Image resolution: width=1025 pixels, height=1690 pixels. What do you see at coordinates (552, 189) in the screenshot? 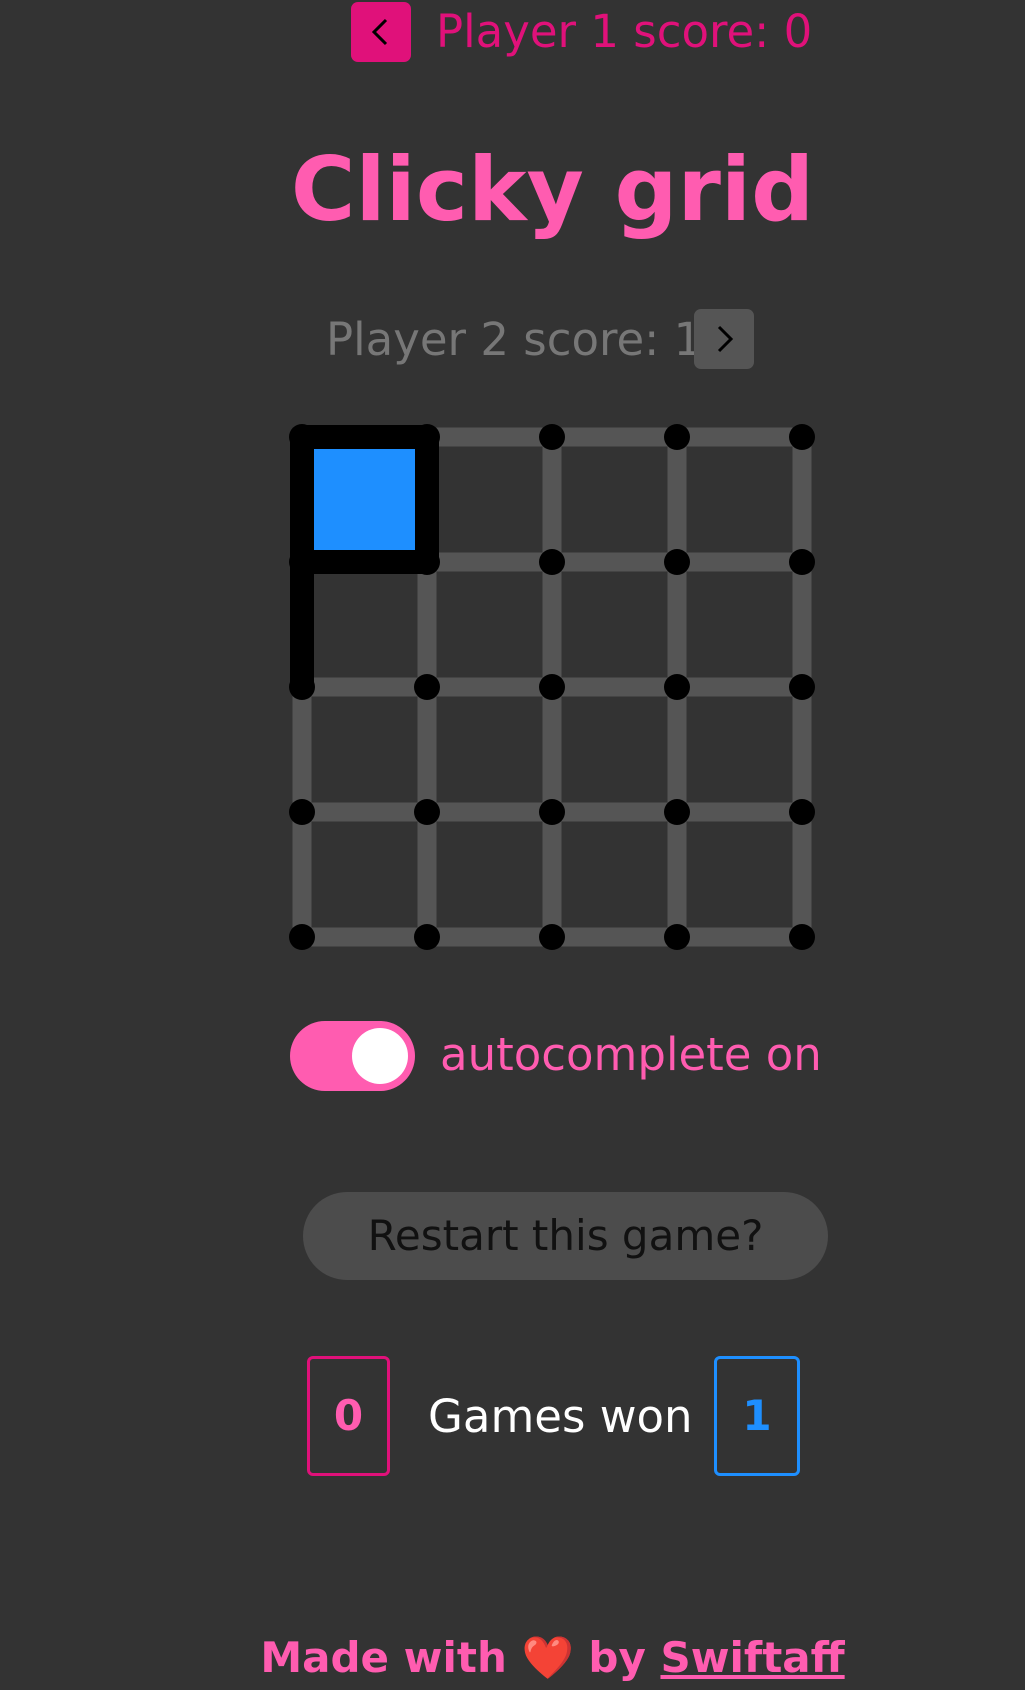
I see `page-title: Clicky grid` at bounding box center [552, 189].